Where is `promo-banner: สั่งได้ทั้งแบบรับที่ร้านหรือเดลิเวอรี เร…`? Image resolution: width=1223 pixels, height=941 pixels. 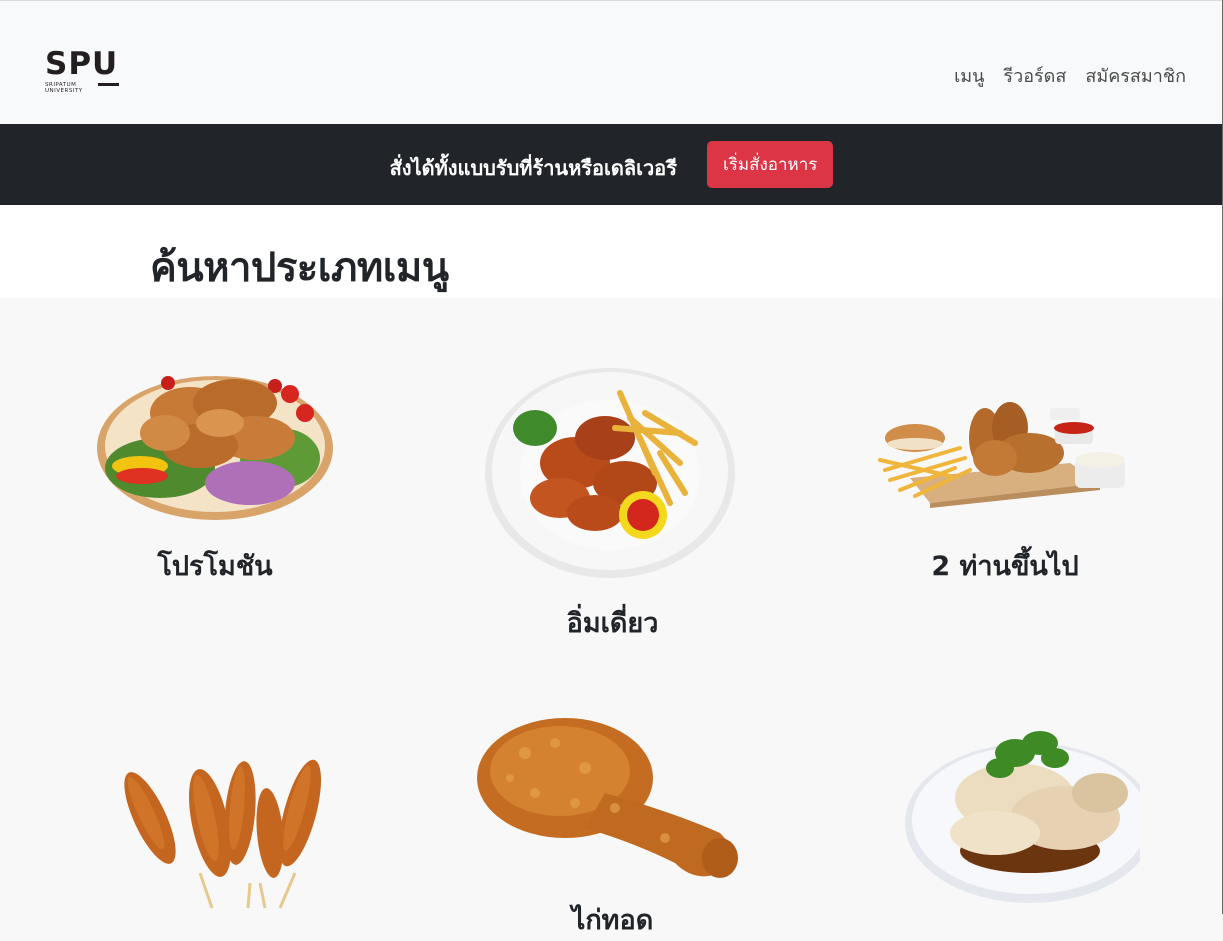
promo-banner: สั่งได้ทั้งแบบรับที่ร้านหรือเดลิเวอรี เร… is located at coordinates (611, 164).